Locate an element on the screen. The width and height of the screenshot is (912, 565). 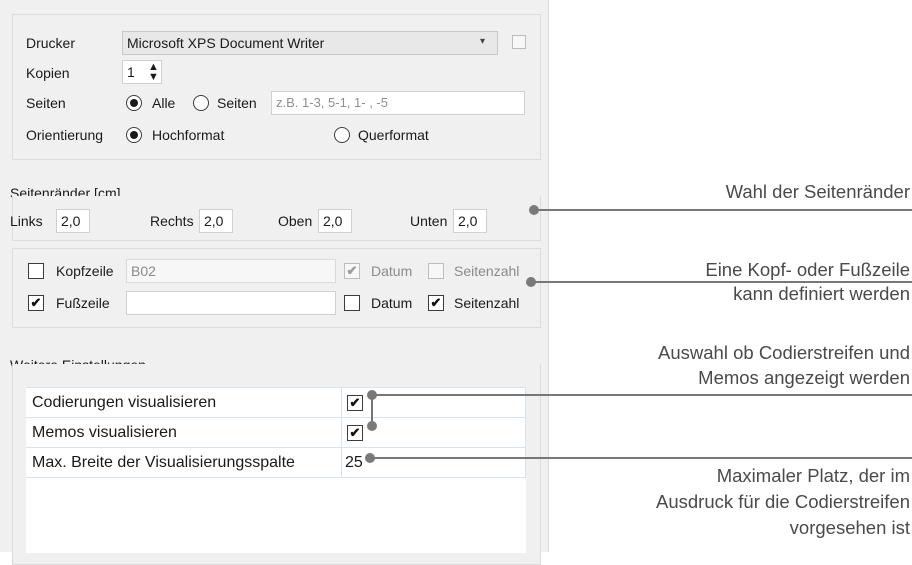
header-date-label: Datum is located at coordinates (392, 271).